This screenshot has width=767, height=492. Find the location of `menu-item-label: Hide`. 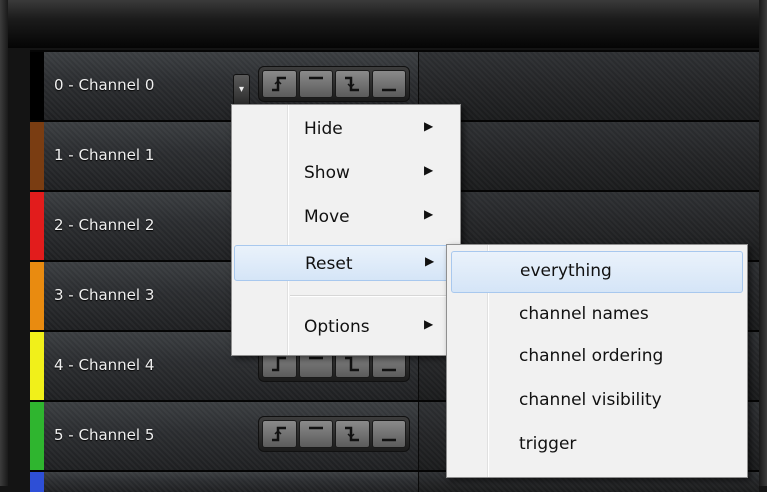

menu-item-label: Hide is located at coordinates (323, 129).